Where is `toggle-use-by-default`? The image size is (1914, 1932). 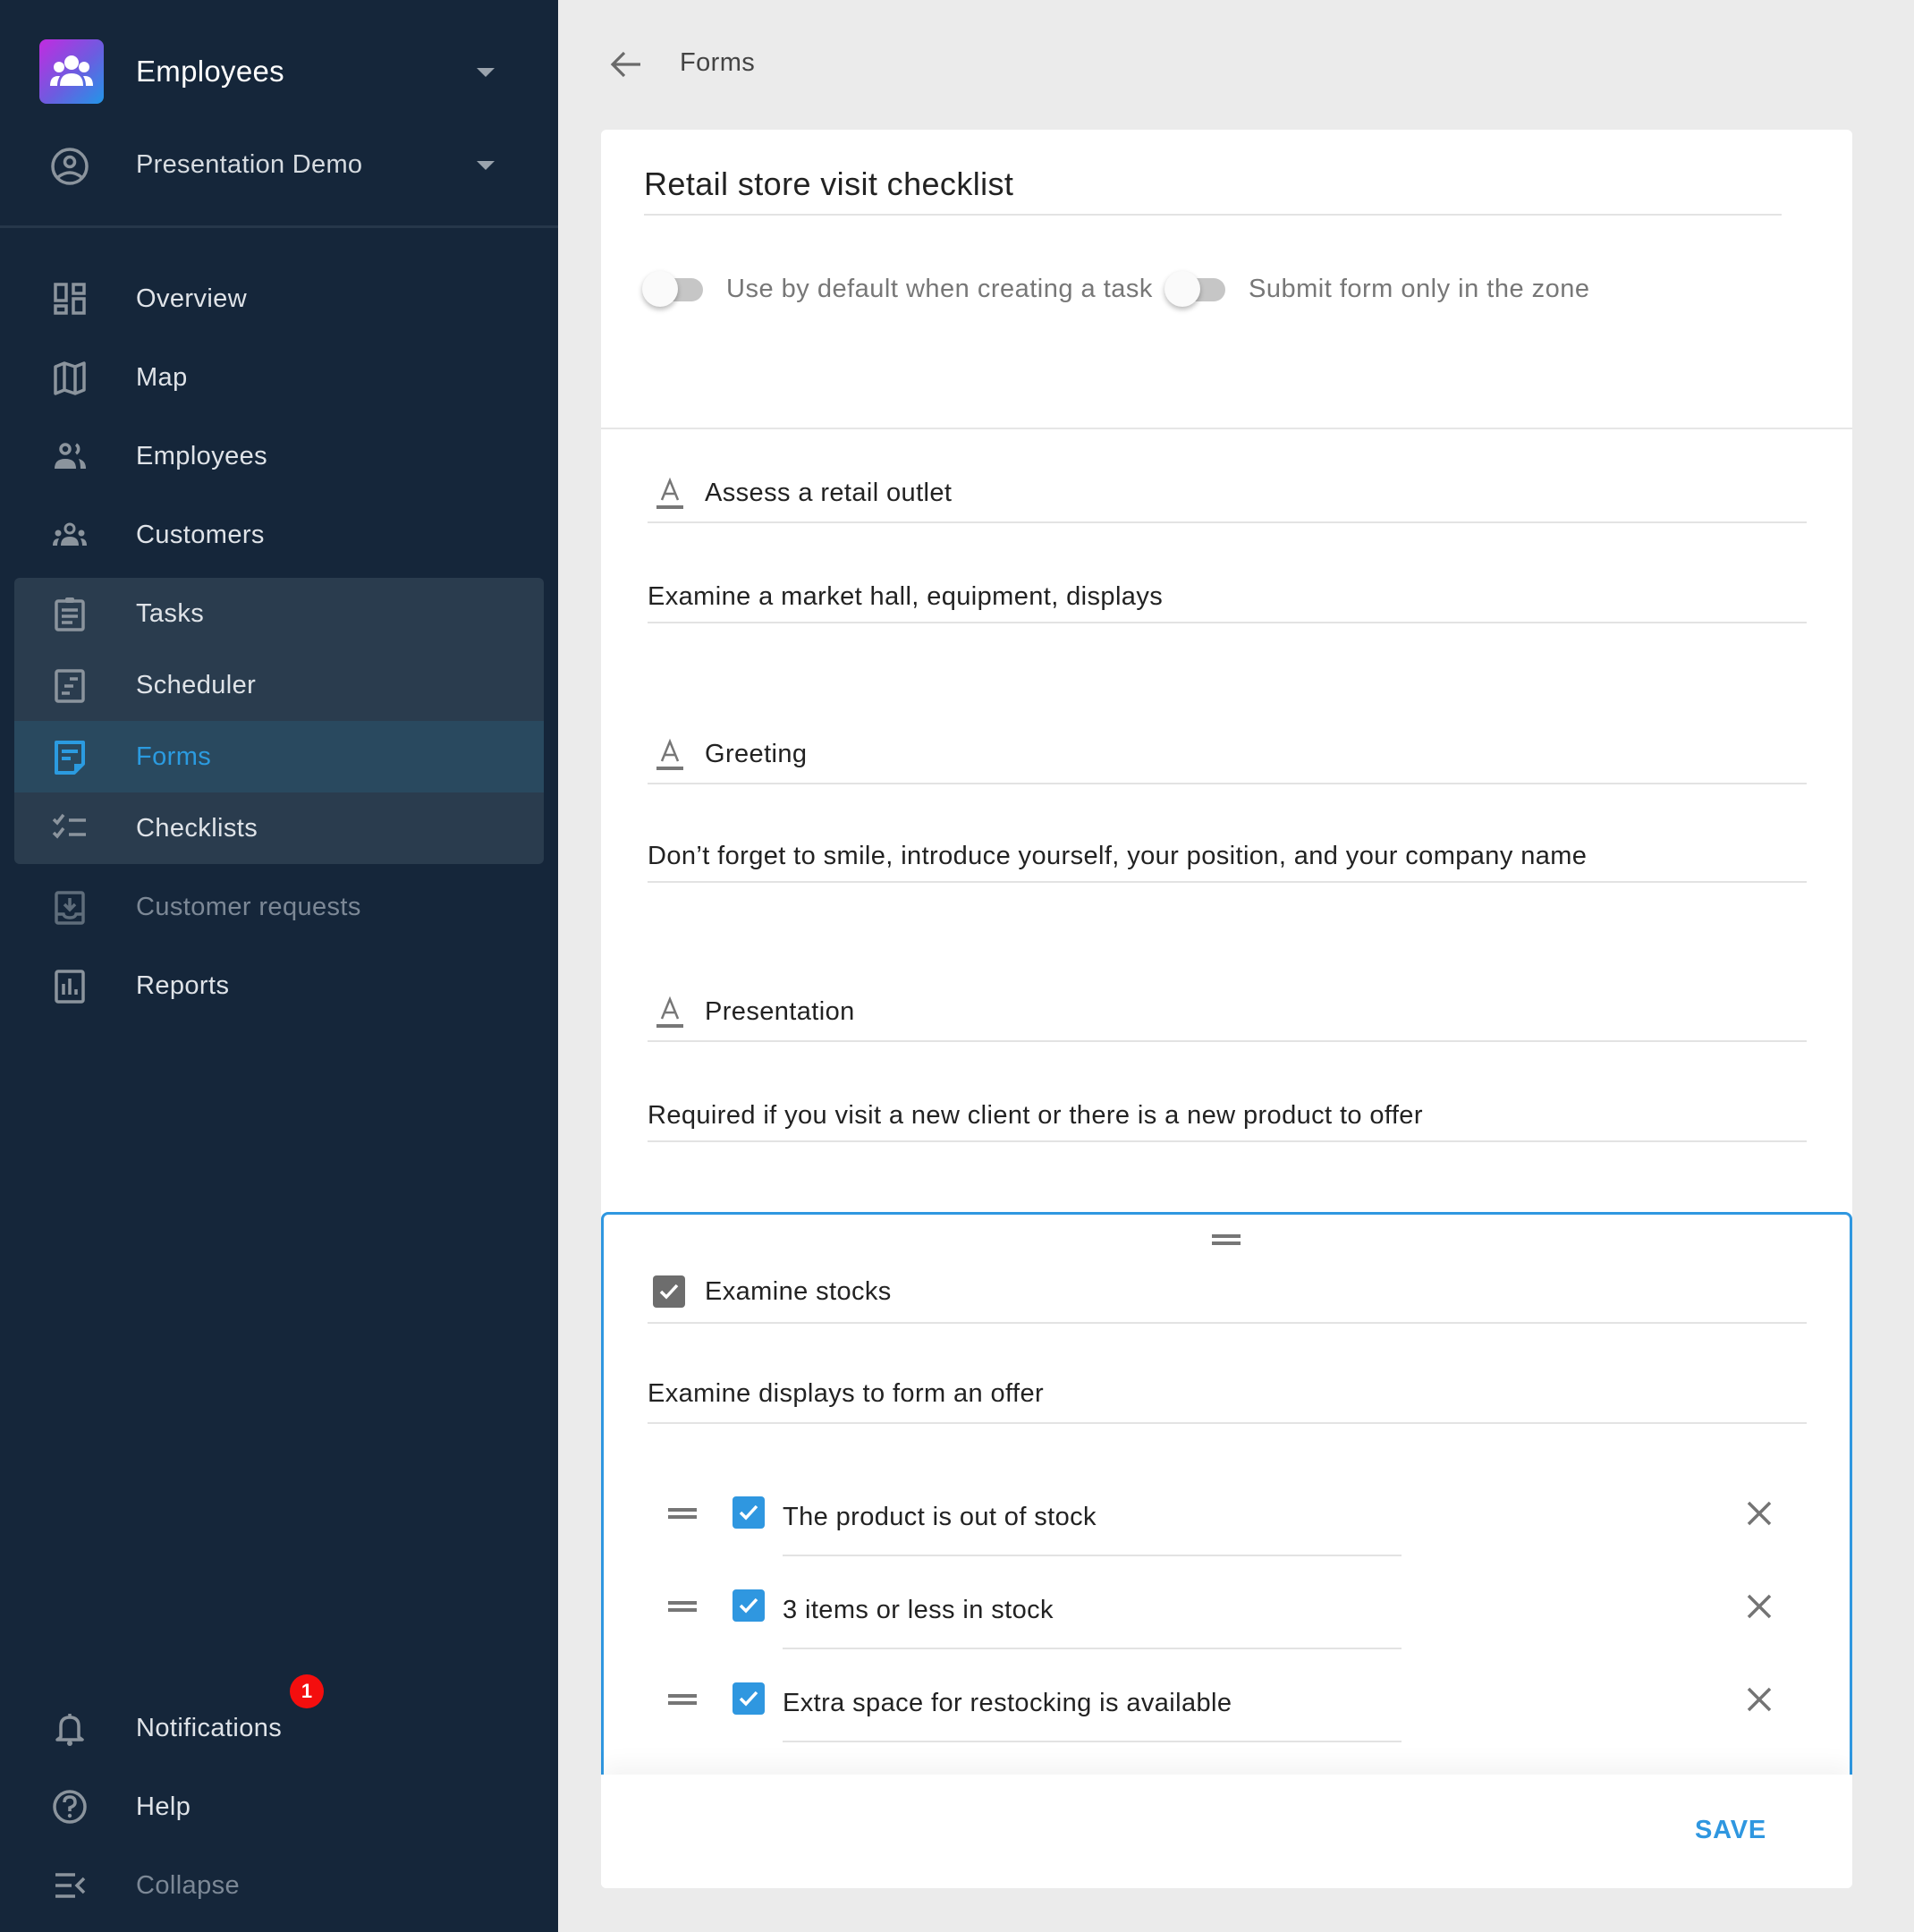 toggle-use-by-default is located at coordinates (674, 288).